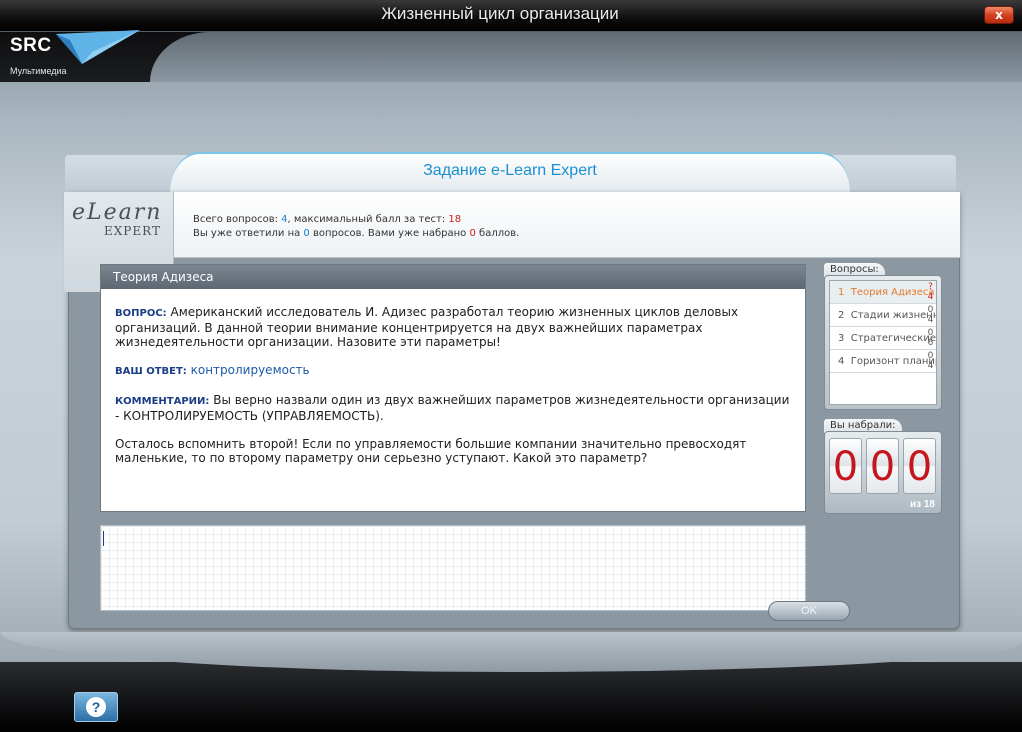  Describe the element at coordinates (248, 233) in the screenshot. I see `stats-text: Вы уже ответили на` at that location.